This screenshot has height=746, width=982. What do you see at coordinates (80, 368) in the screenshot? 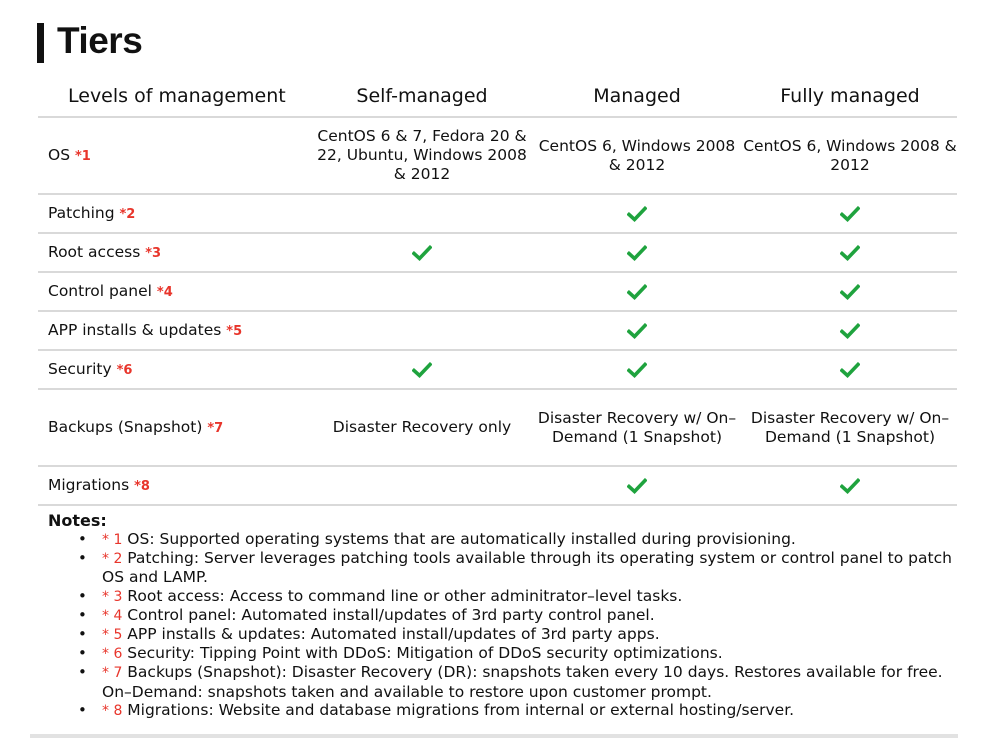
I see `feature-label: Security` at bounding box center [80, 368].